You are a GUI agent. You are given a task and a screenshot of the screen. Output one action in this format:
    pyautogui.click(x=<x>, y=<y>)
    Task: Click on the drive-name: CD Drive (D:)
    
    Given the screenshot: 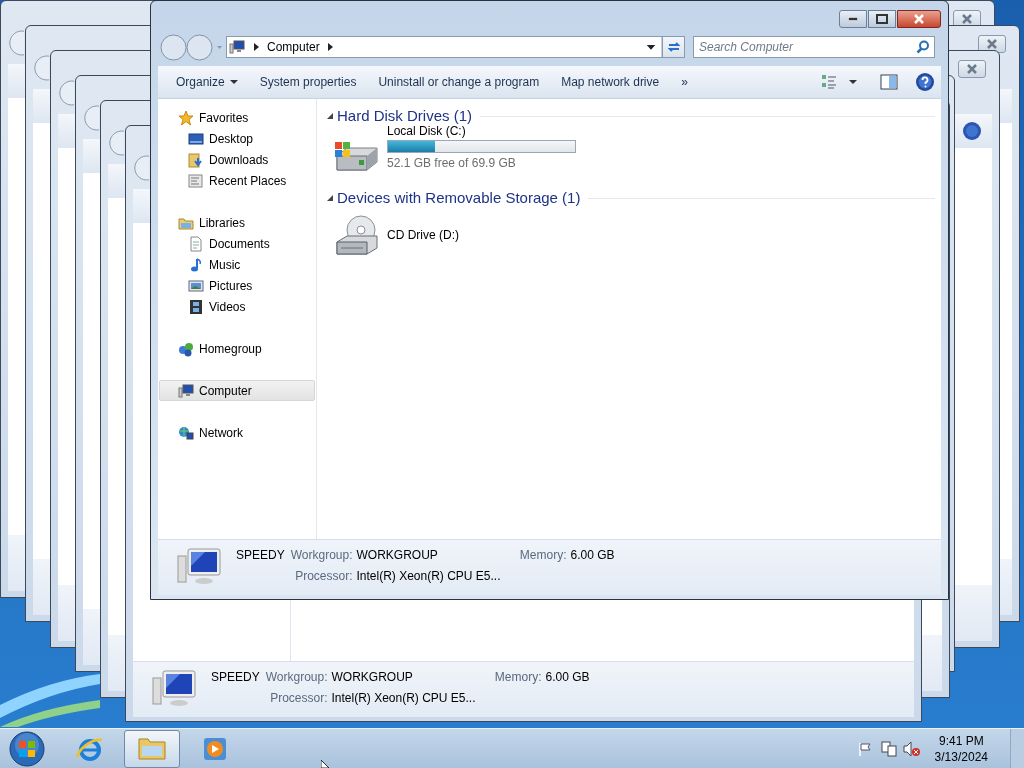 What is the action you would take?
    pyautogui.click(x=423, y=235)
    